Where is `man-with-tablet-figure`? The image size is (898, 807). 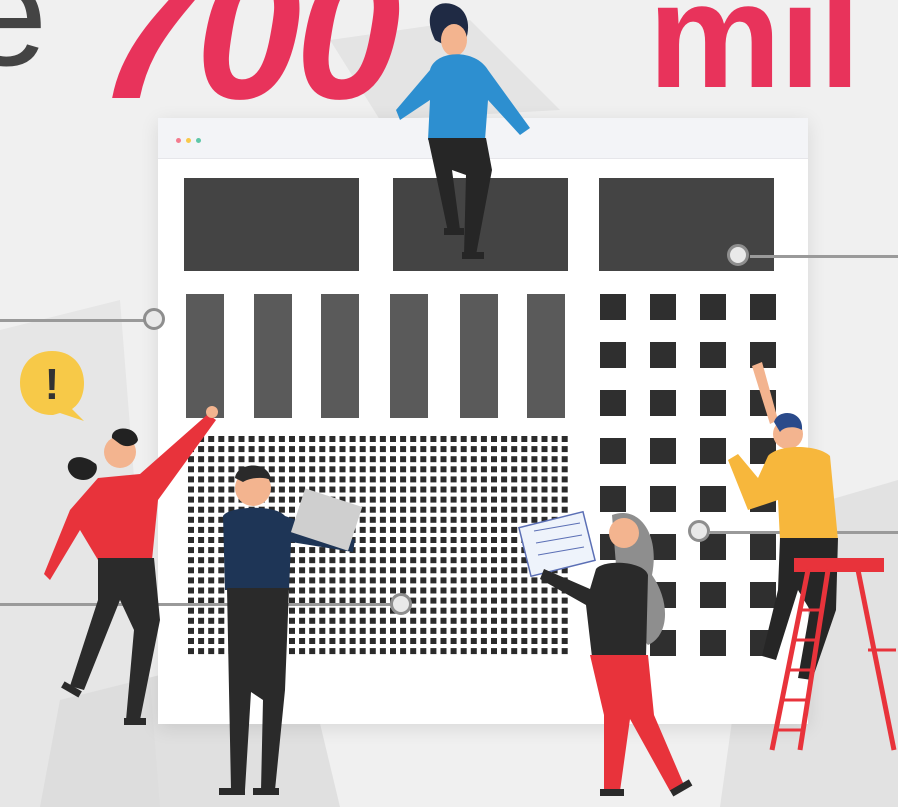
man-with-tablet-figure is located at coordinates (291, 630).